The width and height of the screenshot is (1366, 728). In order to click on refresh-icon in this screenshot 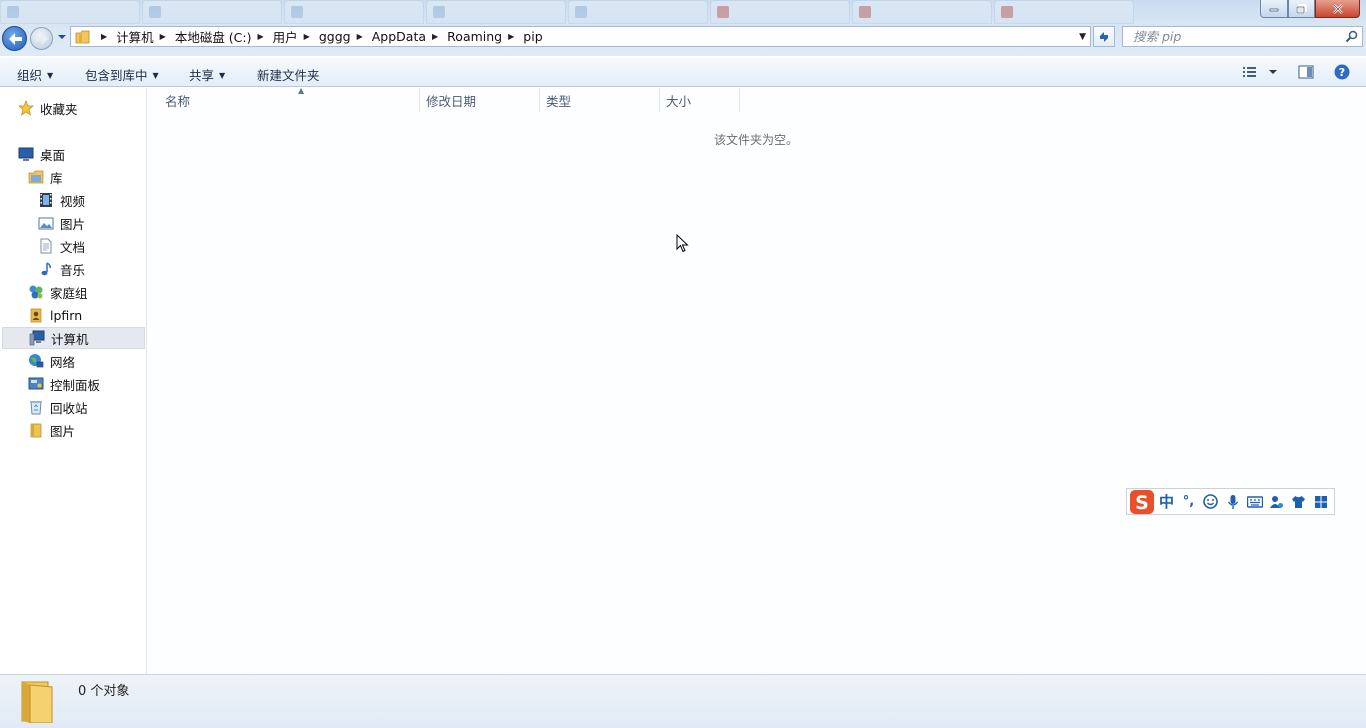, I will do `click(1104, 36)`.